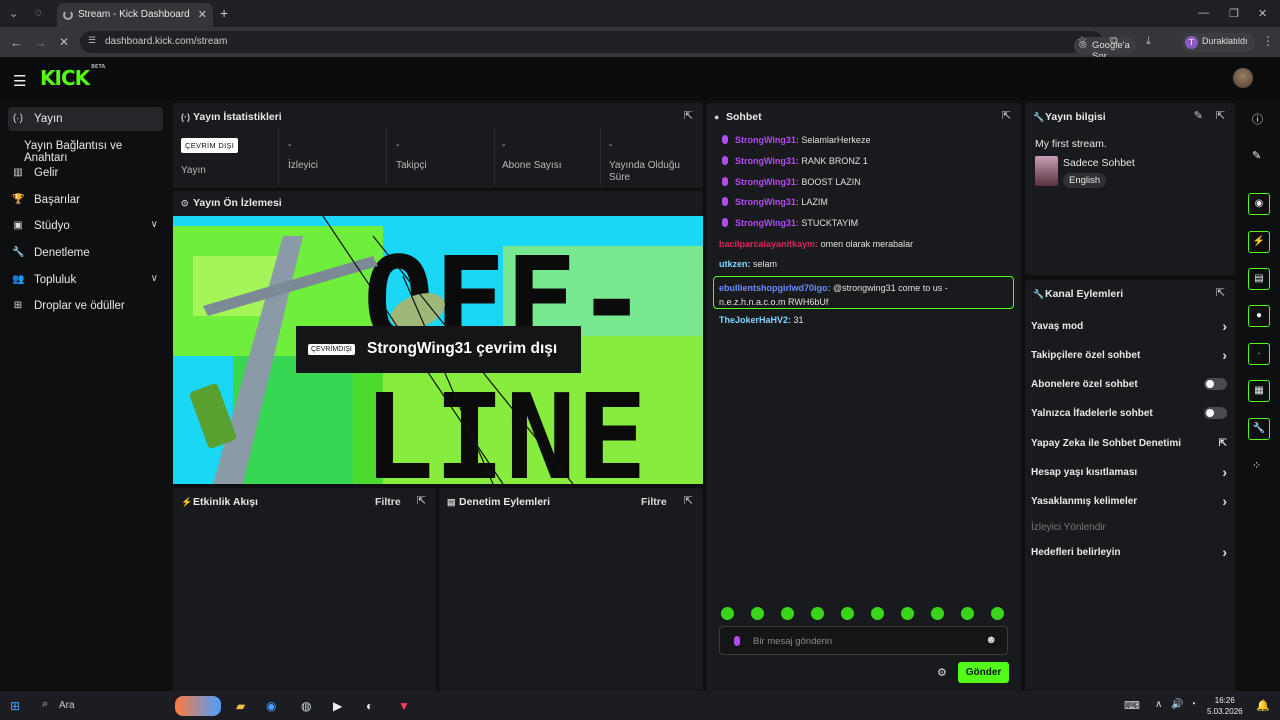  Describe the element at coordinates (388, 502) in the screenshot. I see `activity-filter-button: Filtre` at that location.